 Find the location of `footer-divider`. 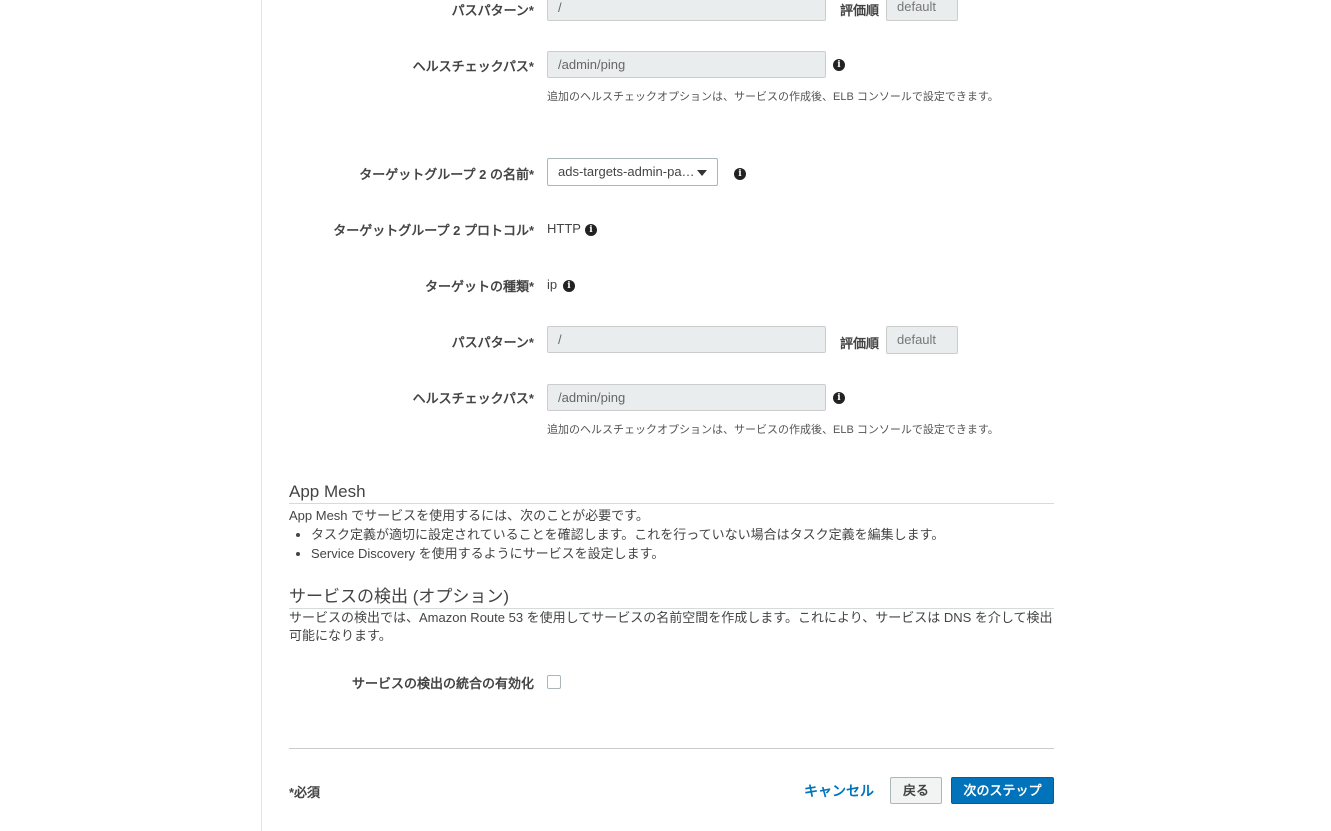

footer-divider is located at coordinates (671, 748).